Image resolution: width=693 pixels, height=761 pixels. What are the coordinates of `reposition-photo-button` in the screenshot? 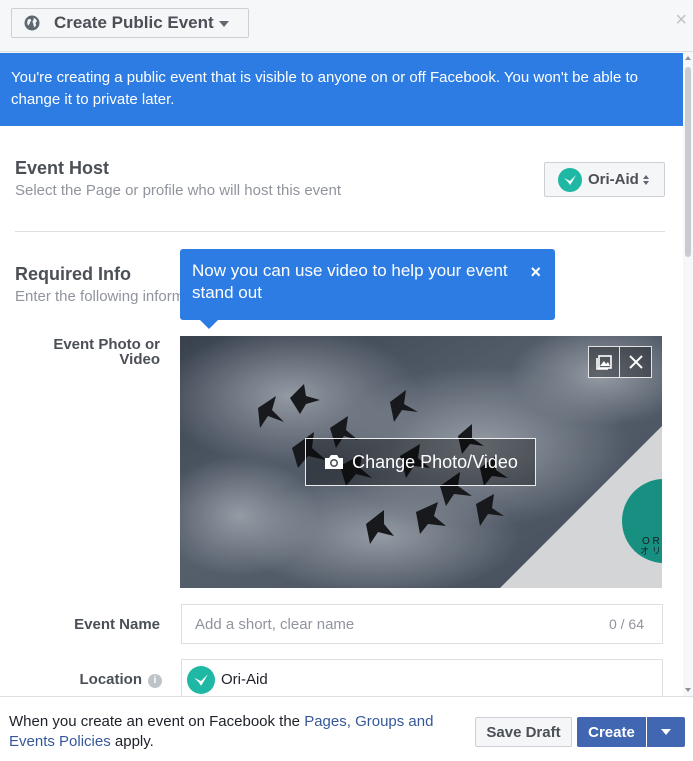 It's located at (604, 362).